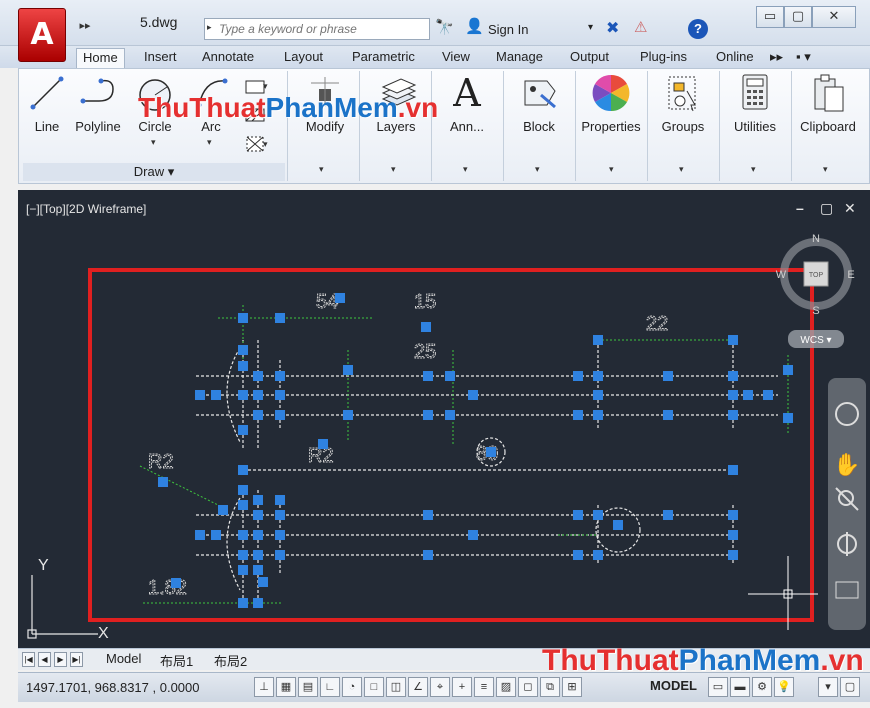 Image resolution: width=870 pixels, height=708 pixels. I want to click on groups-panel-dropdown-icon: ▾, so click(681, 169).